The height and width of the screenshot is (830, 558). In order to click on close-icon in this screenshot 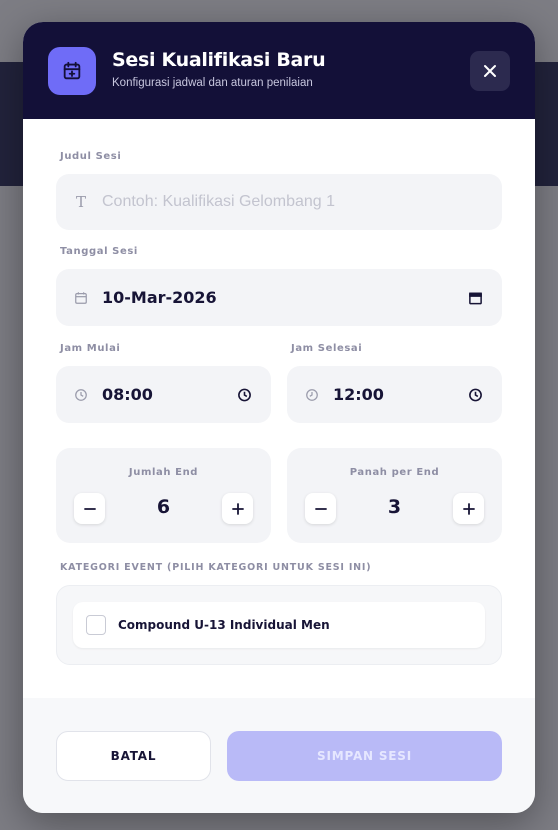, I will do `click(490, 71)`.